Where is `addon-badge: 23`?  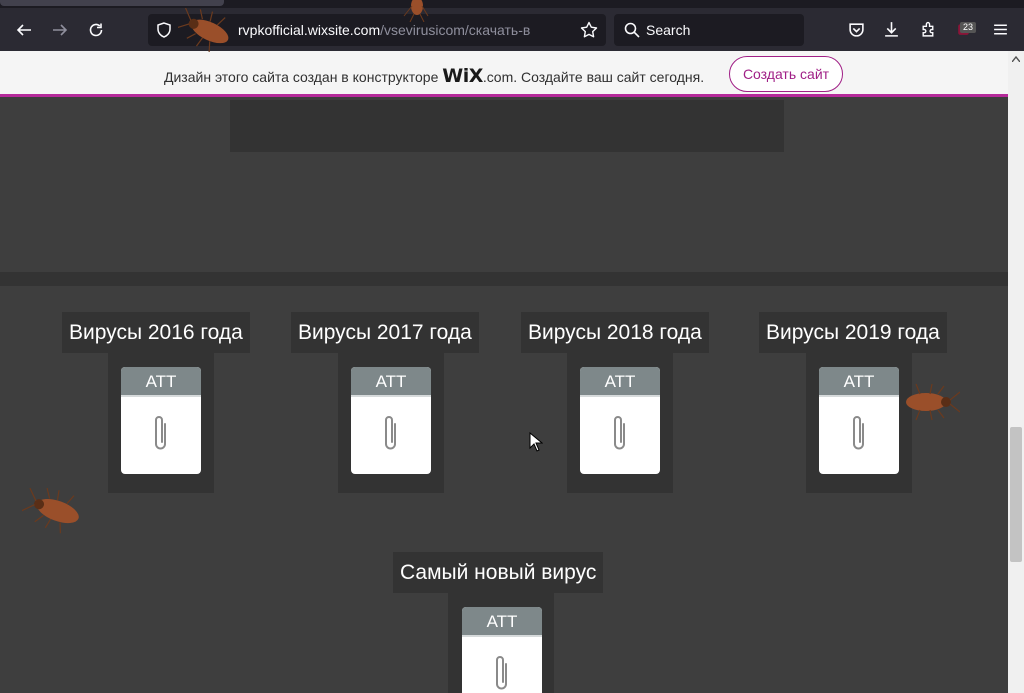 addon-badge: 23 is located at coordinates (968, 27).